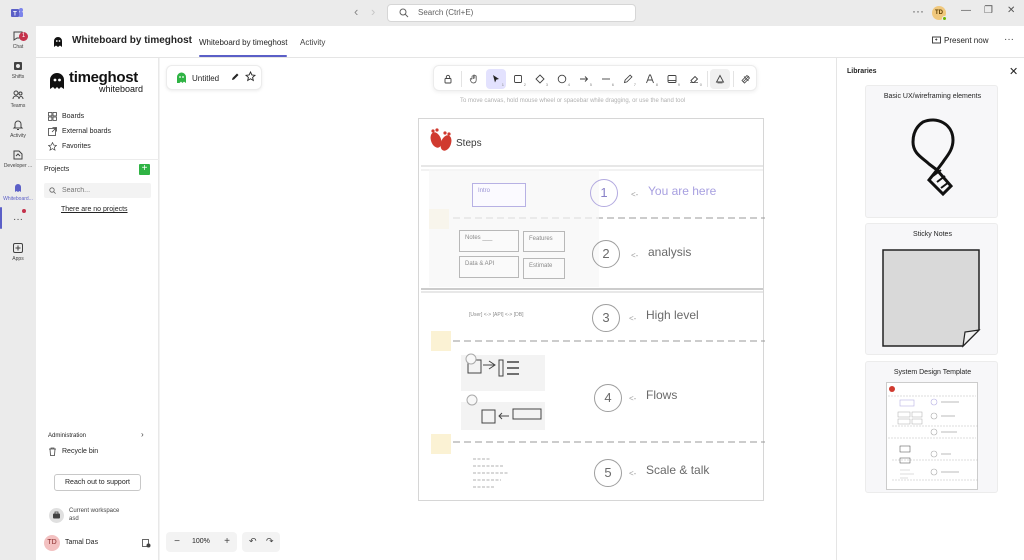 The image size is (1024, 560). What do you see at coordinates (18, 40) in the screenshot?
I see `rail-item-chat: Chat 1` at bounding box center [18, 40].